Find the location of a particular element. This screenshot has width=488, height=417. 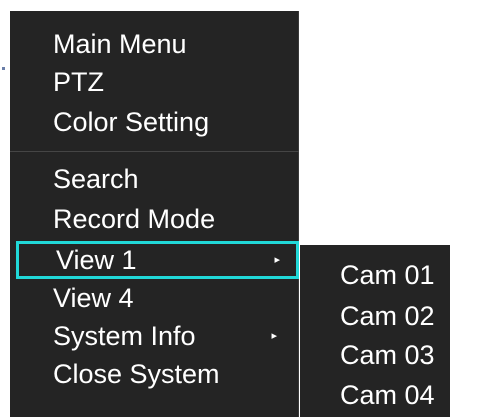

submenu-item-label: Cam 02 is located at coordinates (387, 316).